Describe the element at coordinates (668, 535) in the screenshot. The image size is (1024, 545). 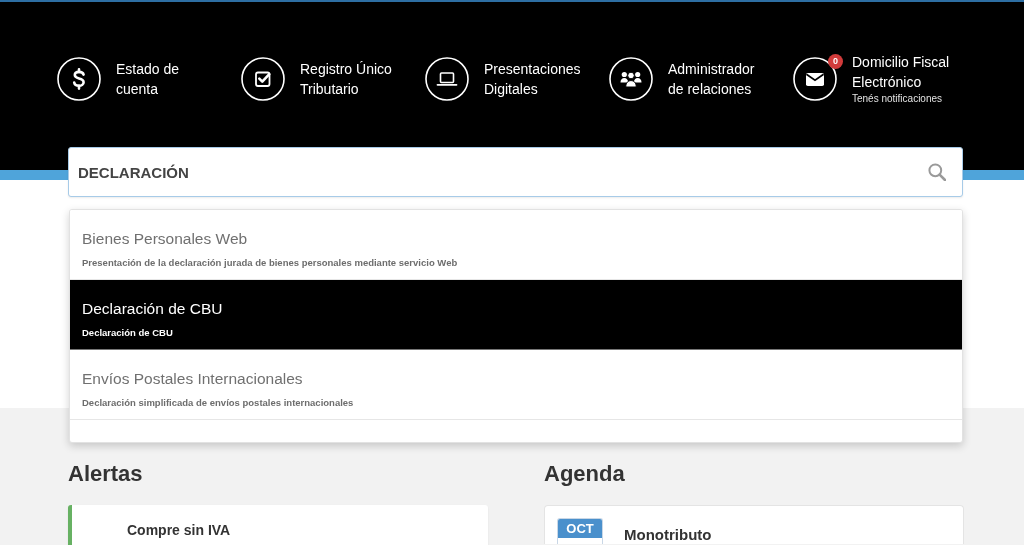
I see `event-title: Monotributo` at that location.